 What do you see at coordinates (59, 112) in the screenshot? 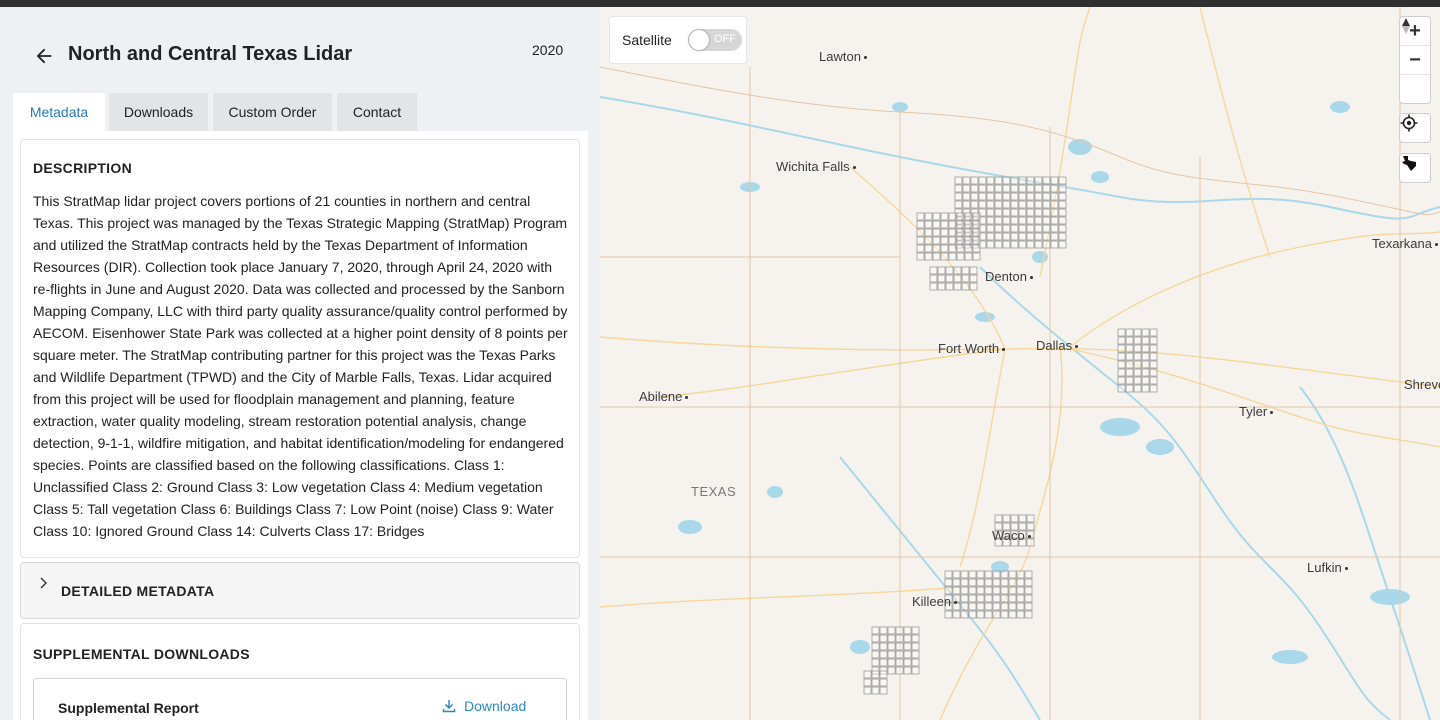
I see `tab-metadata: Metadata` at bounding box center [59, 112].